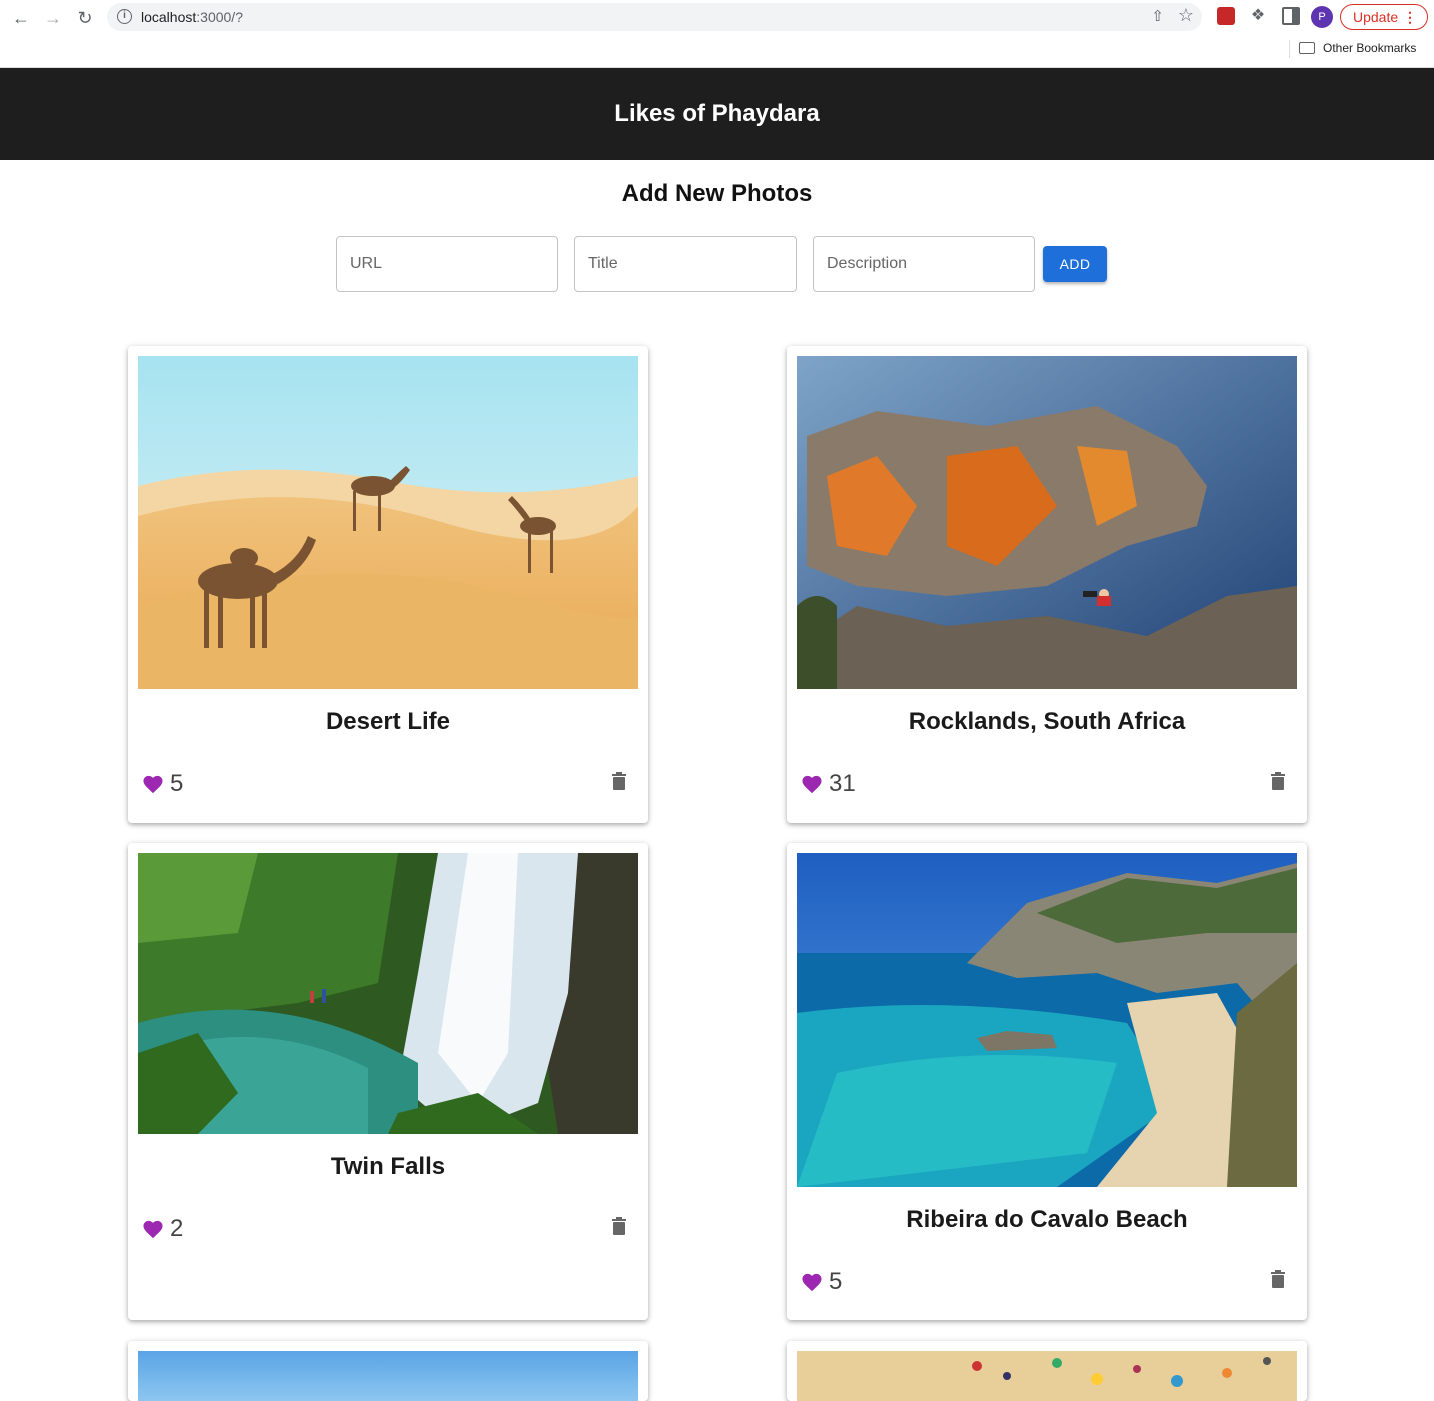  I want to click on app-title: Likes of Phaydara, so click(717, 113).